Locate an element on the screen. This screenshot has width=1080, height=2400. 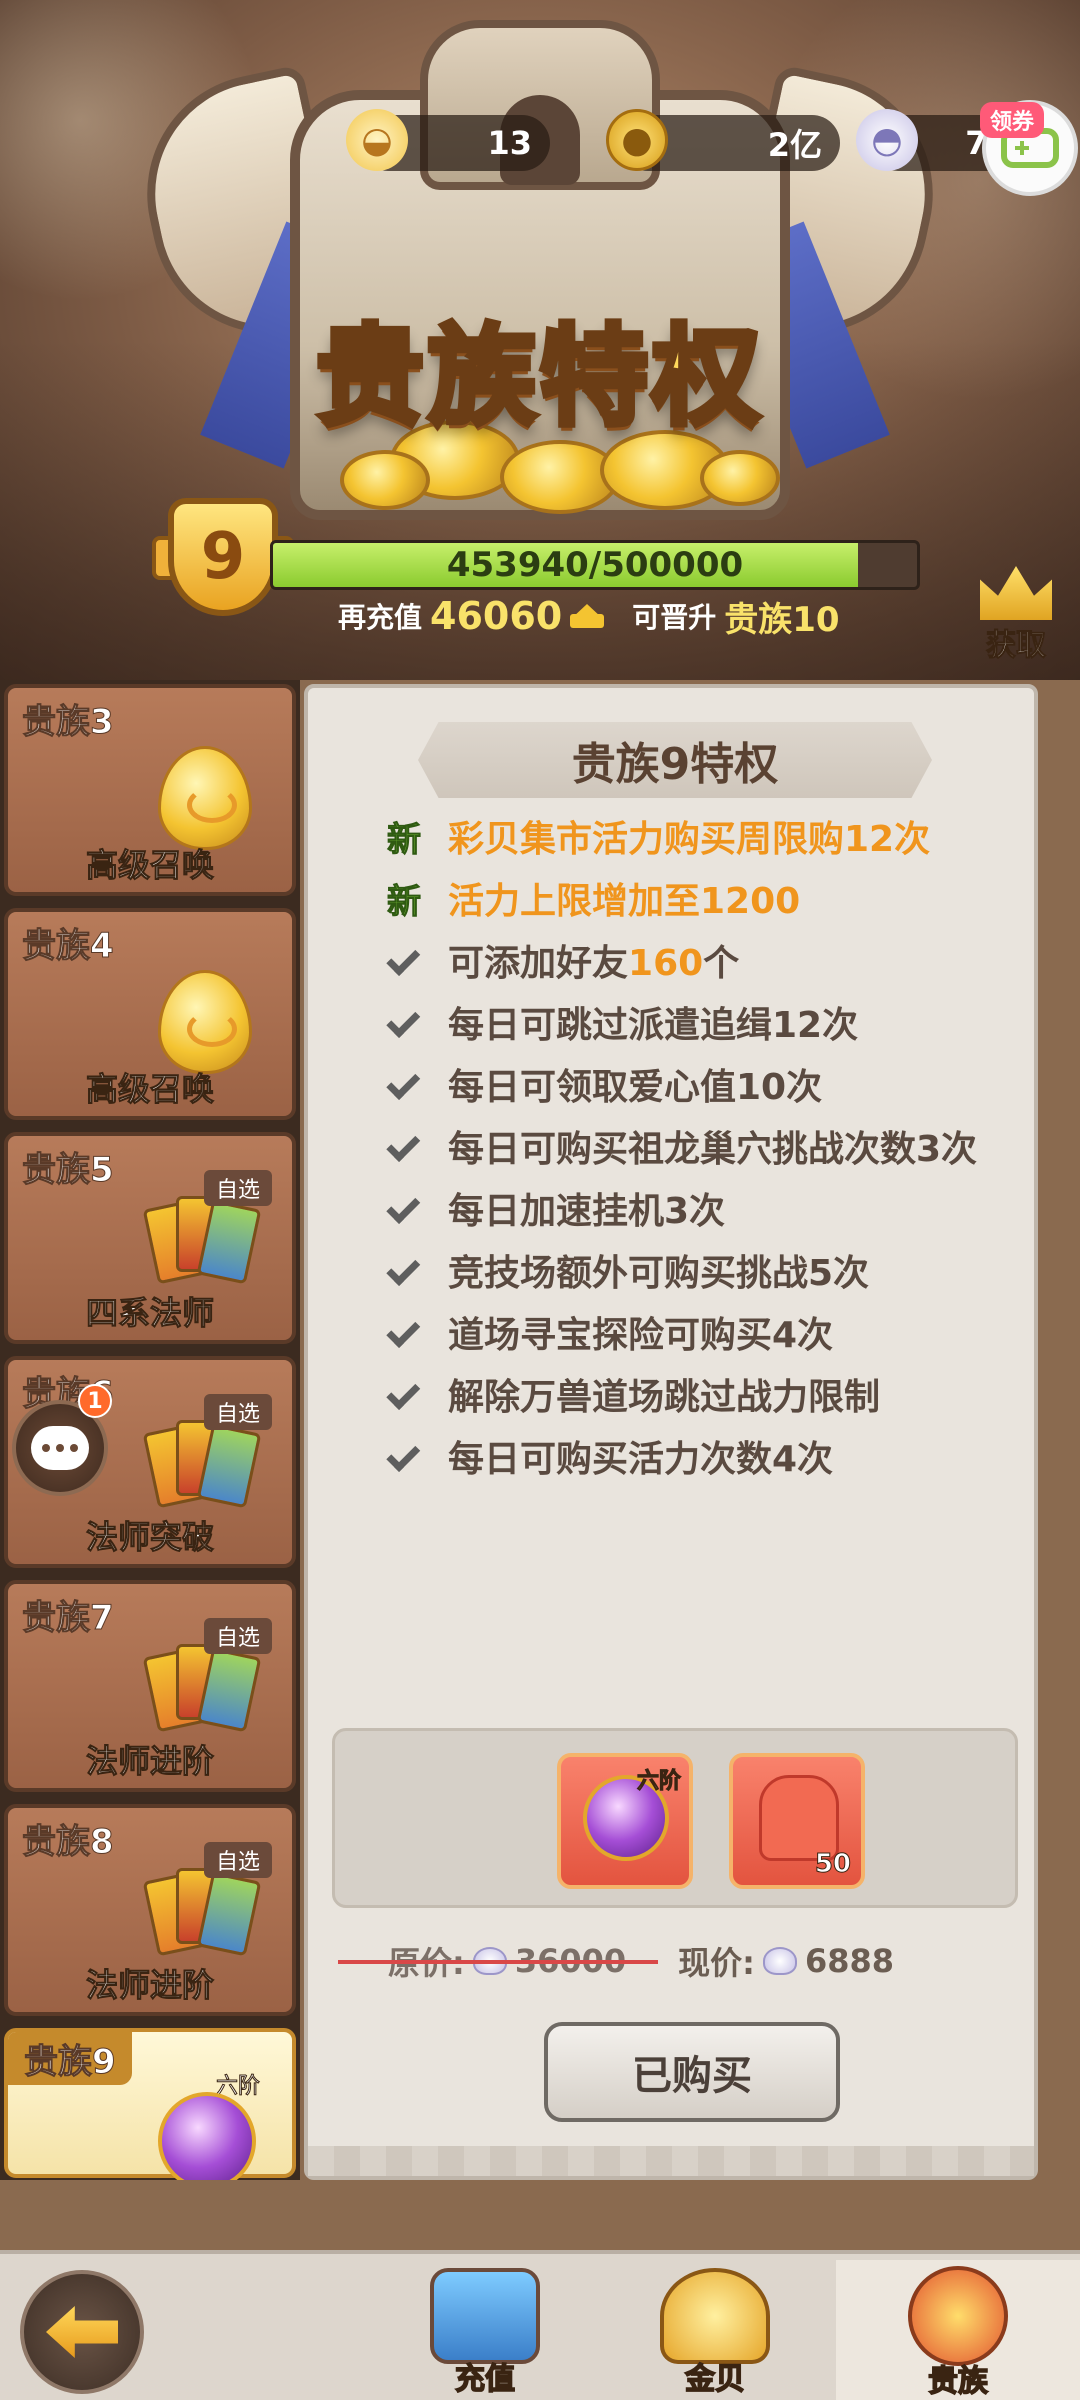
shell-chest-icon is located at coordinates (485, 2316).